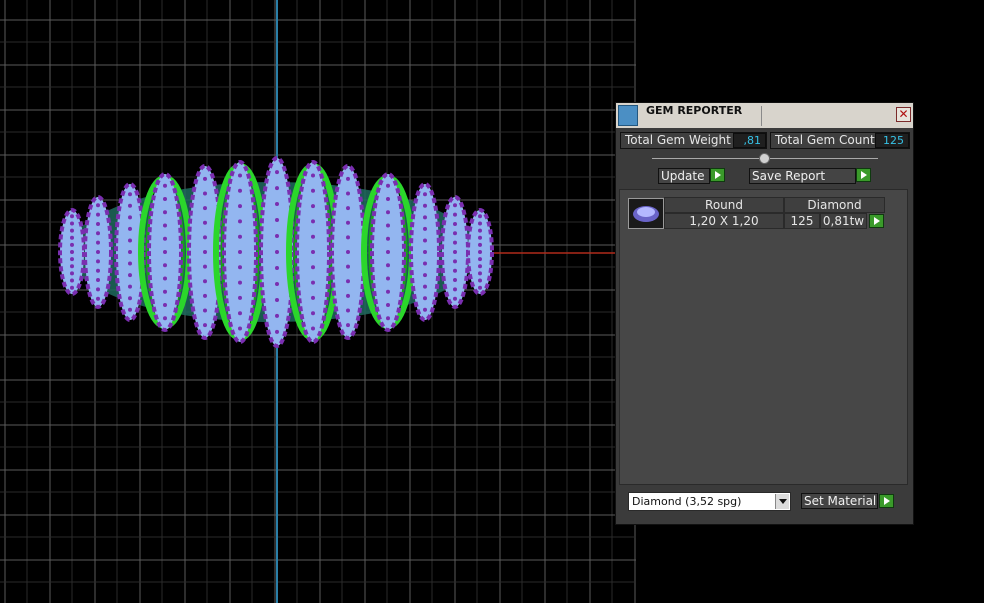 This screenshot has width=984, height=603. What do you see at coordinates (684, 176) in the screenshot?
I see `update-button: Update` at bounding box center [684, 176].